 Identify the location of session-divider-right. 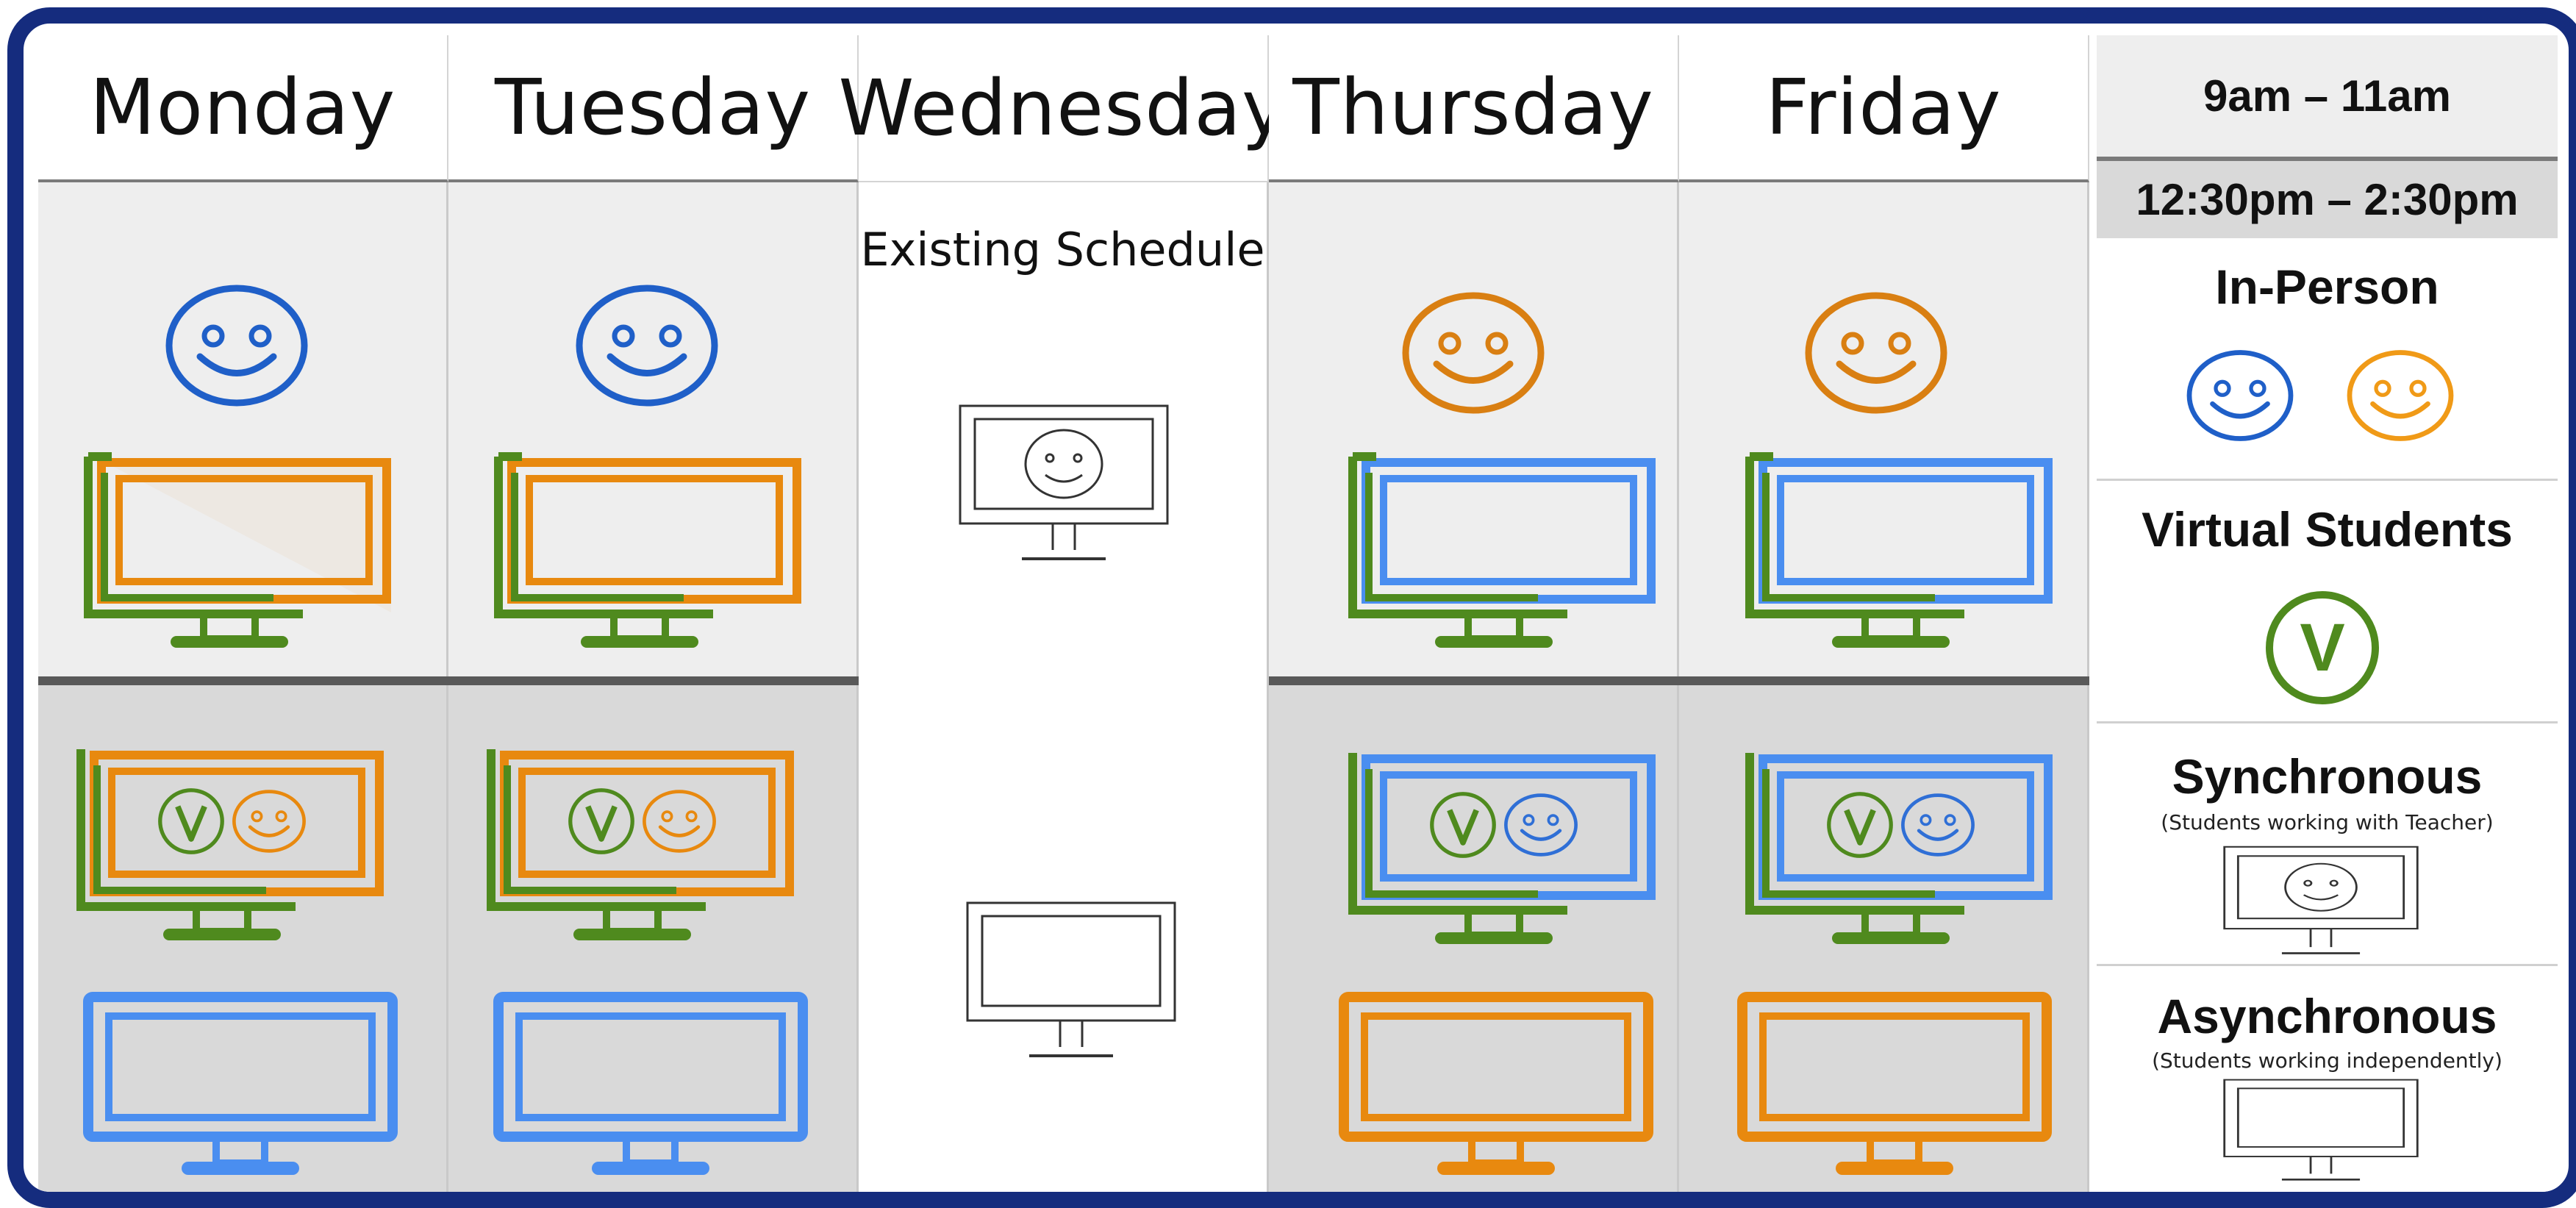
(1679, 680).